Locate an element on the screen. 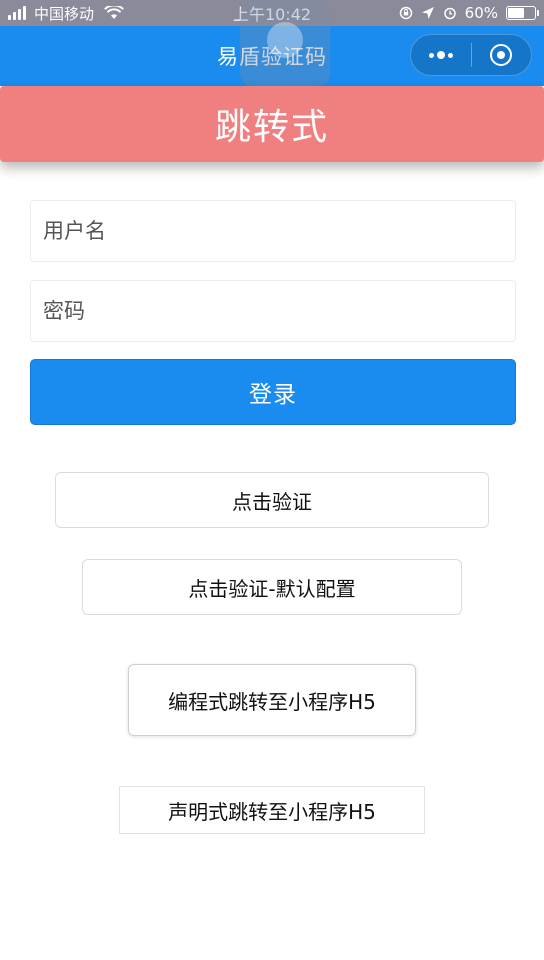  page-banner: 跳转式 is located at coordinates (272, 124).